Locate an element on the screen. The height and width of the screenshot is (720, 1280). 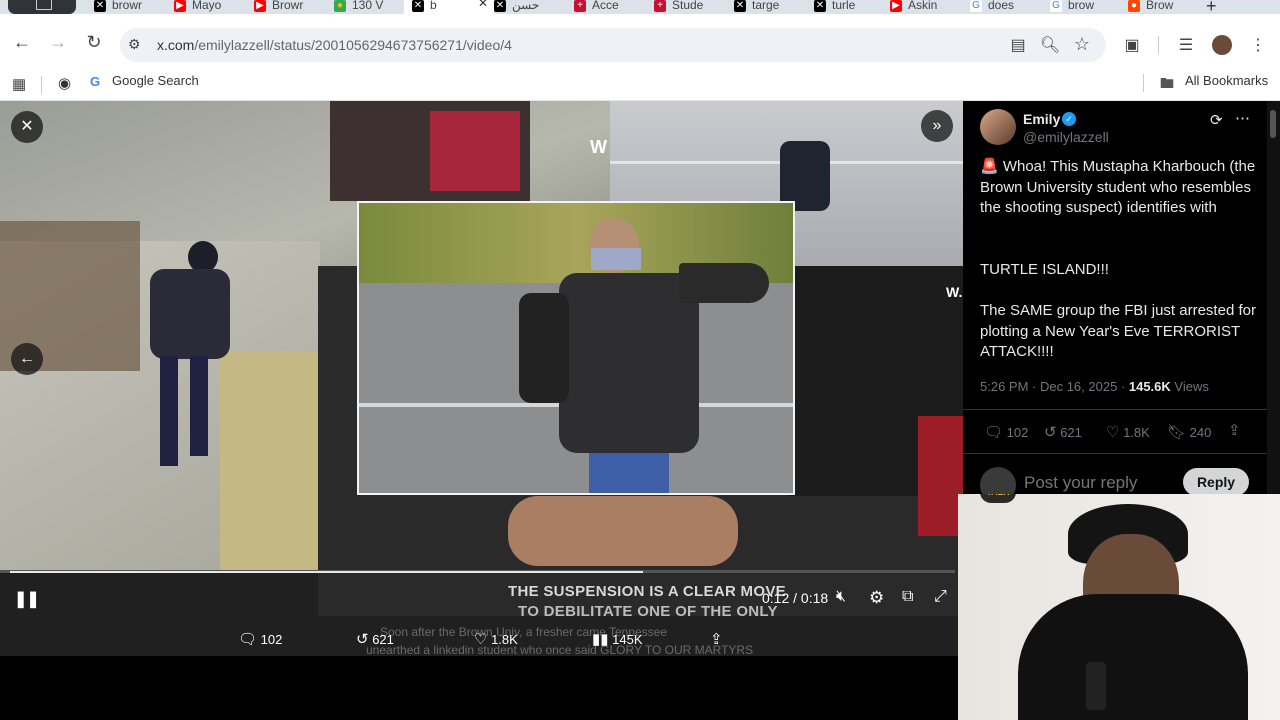
settings-button: ⚙ is located at coordinates (876, 598).